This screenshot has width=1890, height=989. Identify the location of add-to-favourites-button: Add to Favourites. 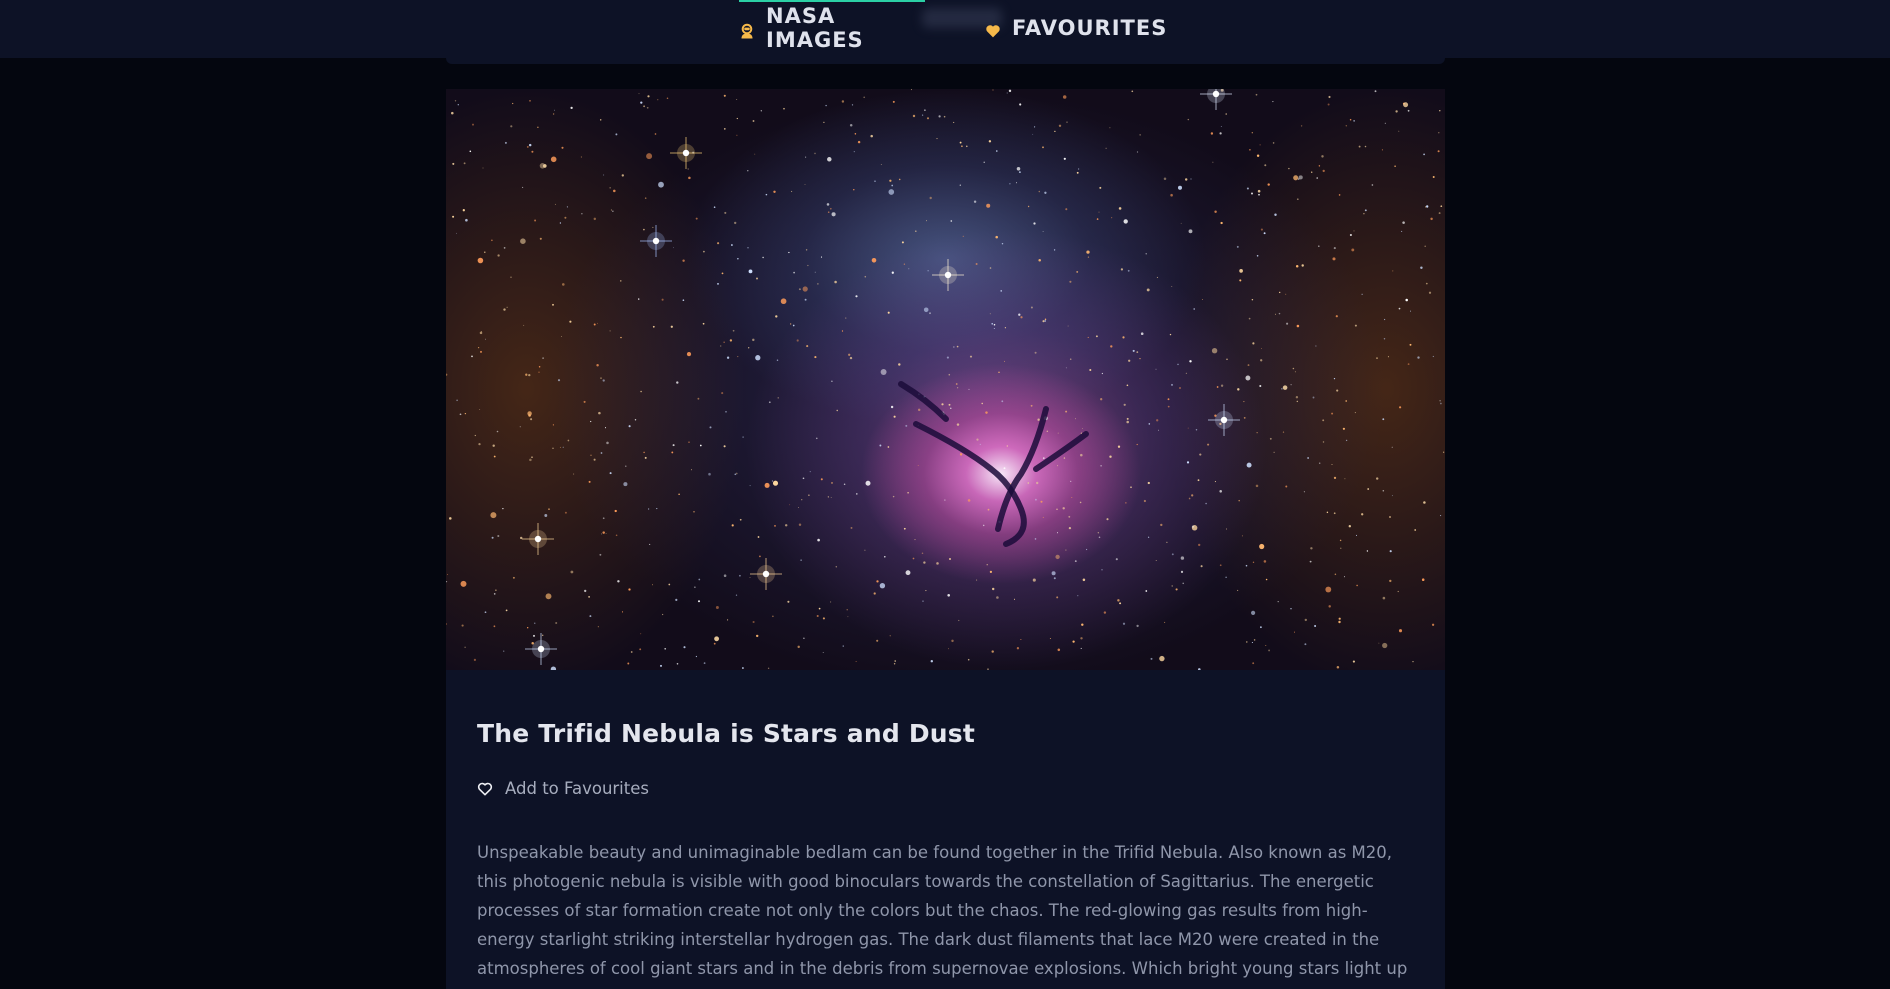
(563, 788).